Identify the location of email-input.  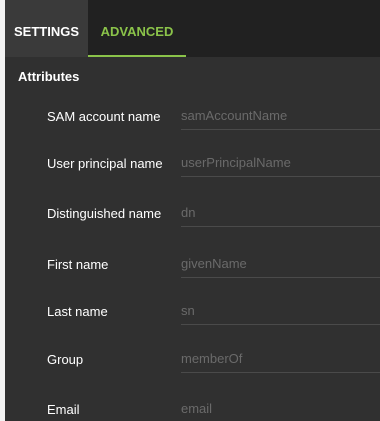
(280, 408).